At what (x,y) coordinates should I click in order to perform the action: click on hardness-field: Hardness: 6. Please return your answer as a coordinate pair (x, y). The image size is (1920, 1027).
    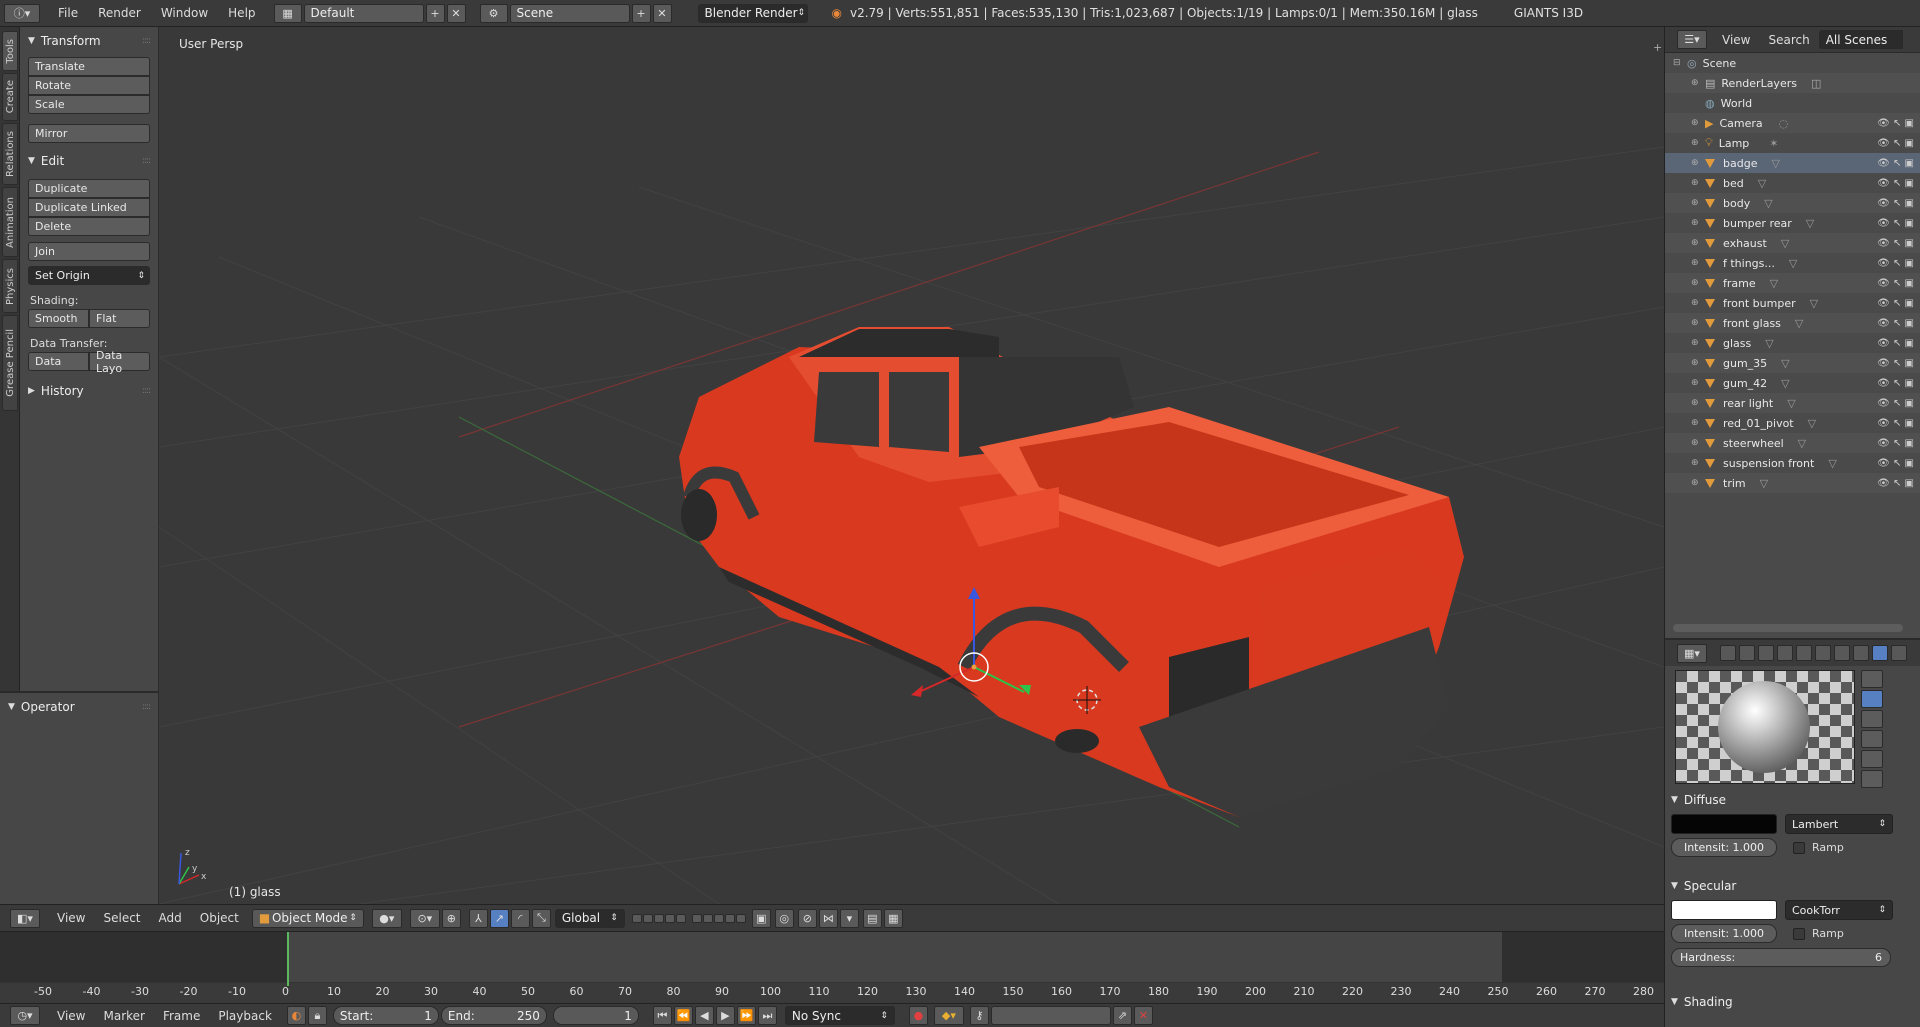
    Looking at the image, I should click on (1781, 957).